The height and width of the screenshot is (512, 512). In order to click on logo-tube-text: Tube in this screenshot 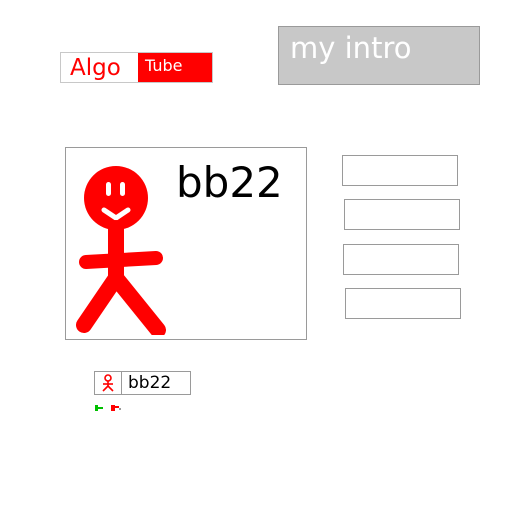, I will do `click(175, 67)`.